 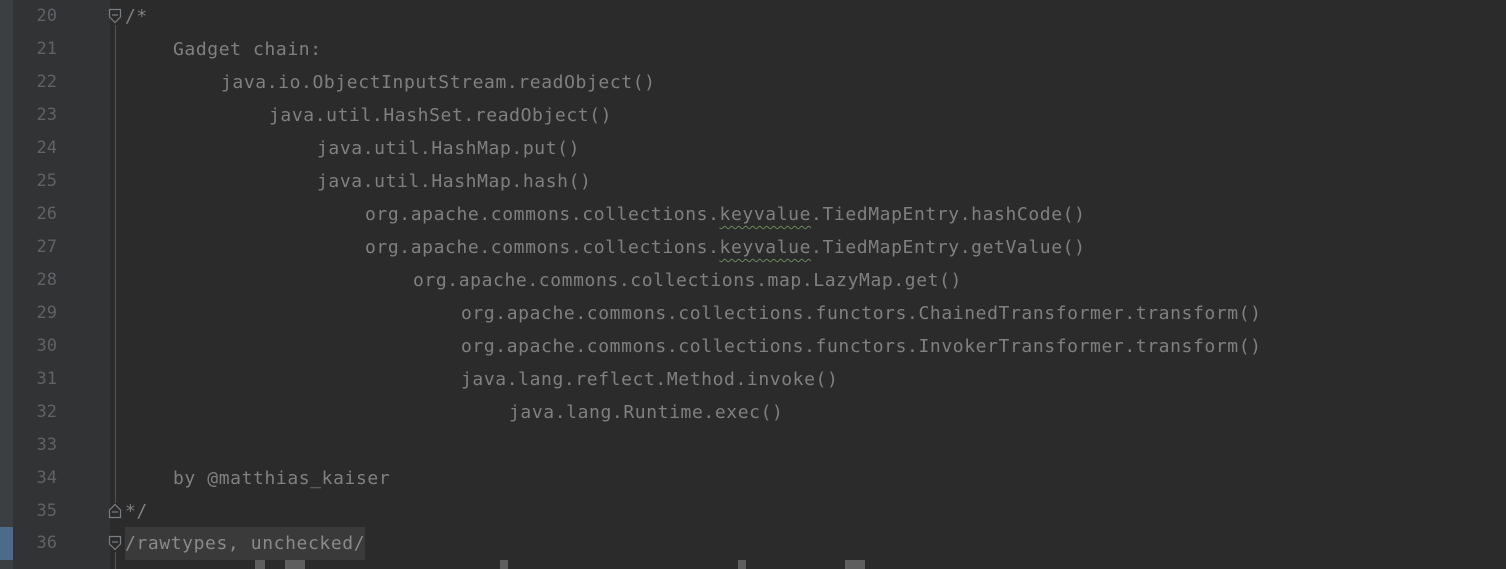 I want to click on code-line: 21 Gadget chain:, so click(x=753, y=49).